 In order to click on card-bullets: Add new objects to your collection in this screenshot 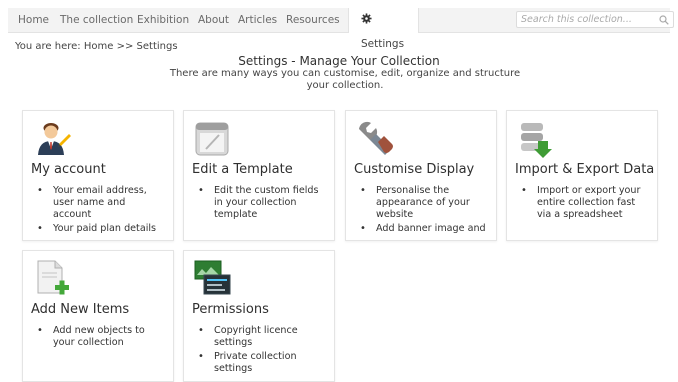, I will do `click(97, 338)`.